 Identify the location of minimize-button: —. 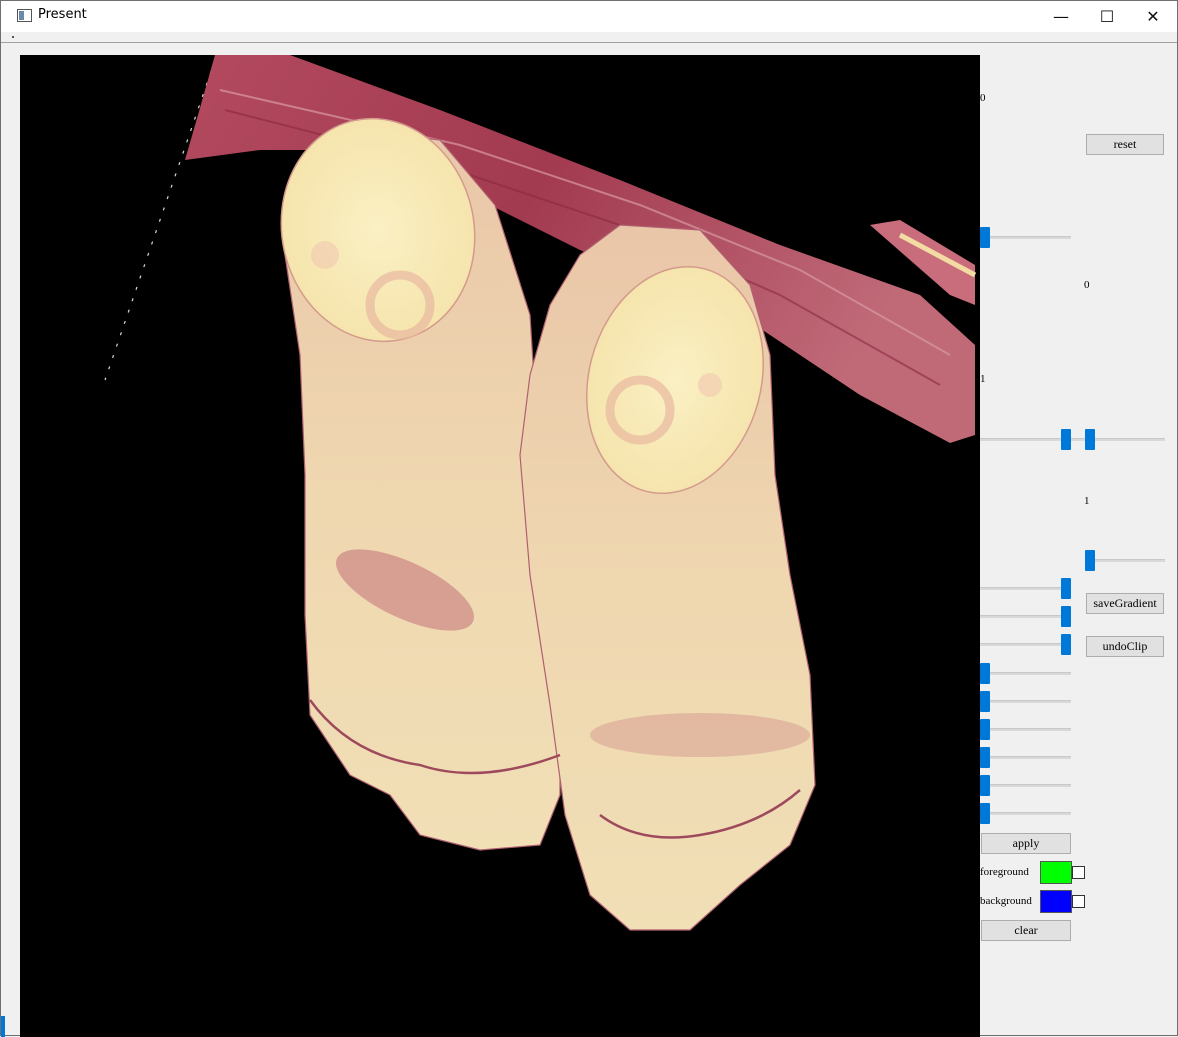
(1061, 16).